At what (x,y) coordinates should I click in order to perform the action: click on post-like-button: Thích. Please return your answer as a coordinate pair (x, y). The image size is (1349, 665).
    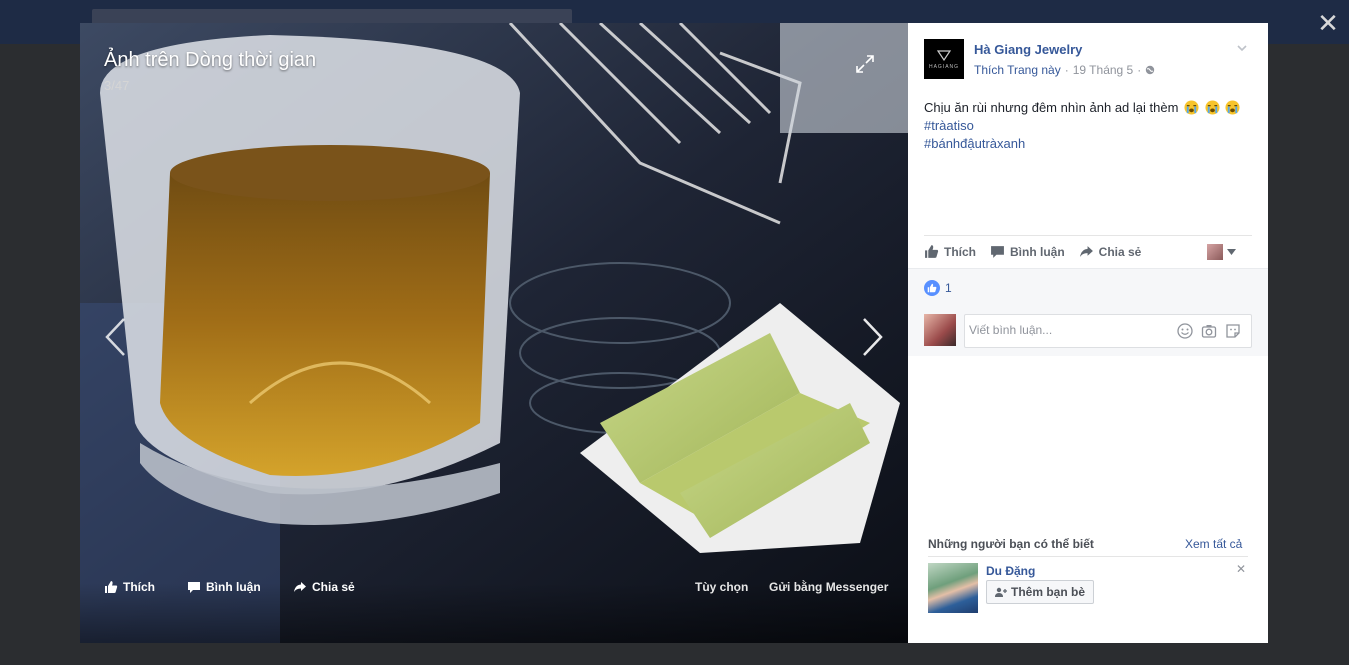
    Looking at the image, I should click on (950, 251).